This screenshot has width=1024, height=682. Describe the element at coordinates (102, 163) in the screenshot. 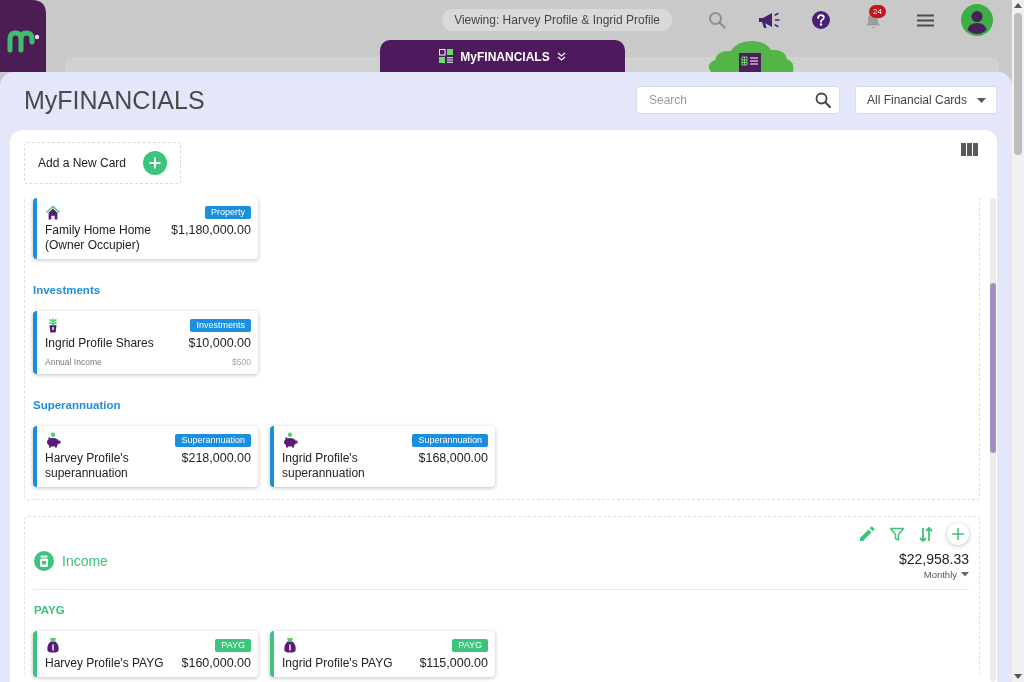

I see `add-card-button: Add a New Card` at that location.